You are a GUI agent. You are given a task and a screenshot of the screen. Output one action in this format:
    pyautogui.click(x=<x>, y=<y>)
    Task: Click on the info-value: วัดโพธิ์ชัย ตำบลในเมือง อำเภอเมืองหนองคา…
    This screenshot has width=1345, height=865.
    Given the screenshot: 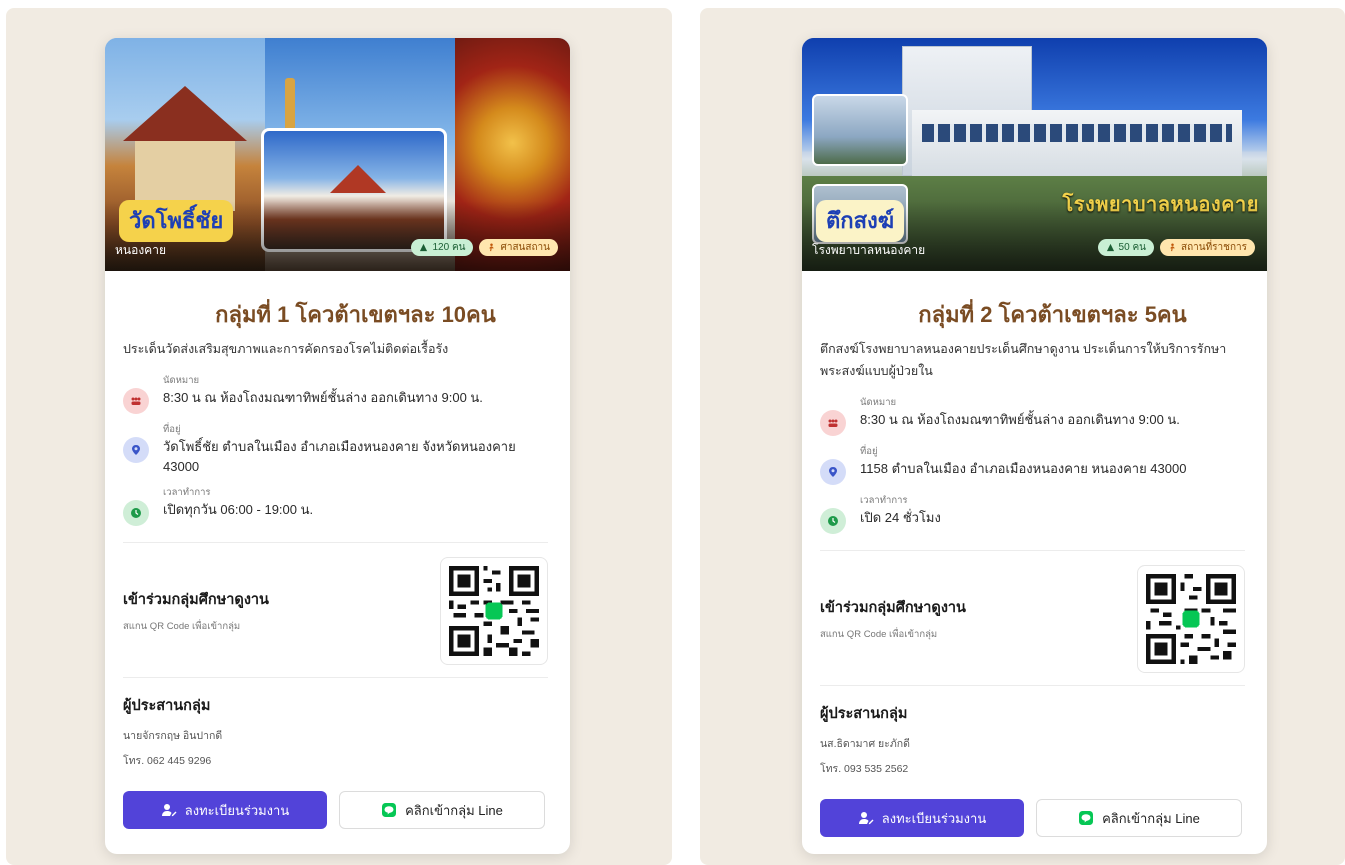 What is the action you would take?
    pyautogui.click(x=339, y=456)
    